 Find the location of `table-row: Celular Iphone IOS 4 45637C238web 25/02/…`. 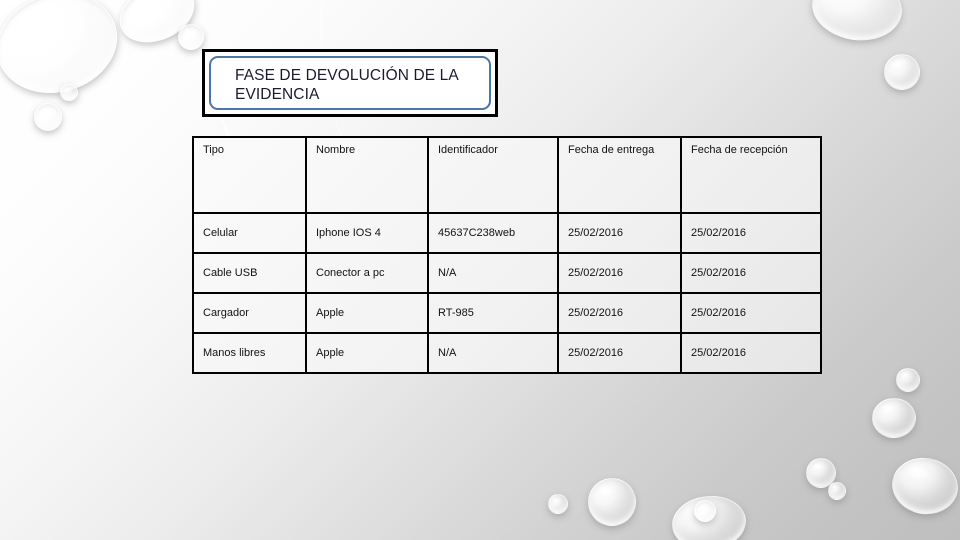

table-row: Celular Iphone IOS 4 45637C238web 25/02/… is located at coordinates (507, 233).